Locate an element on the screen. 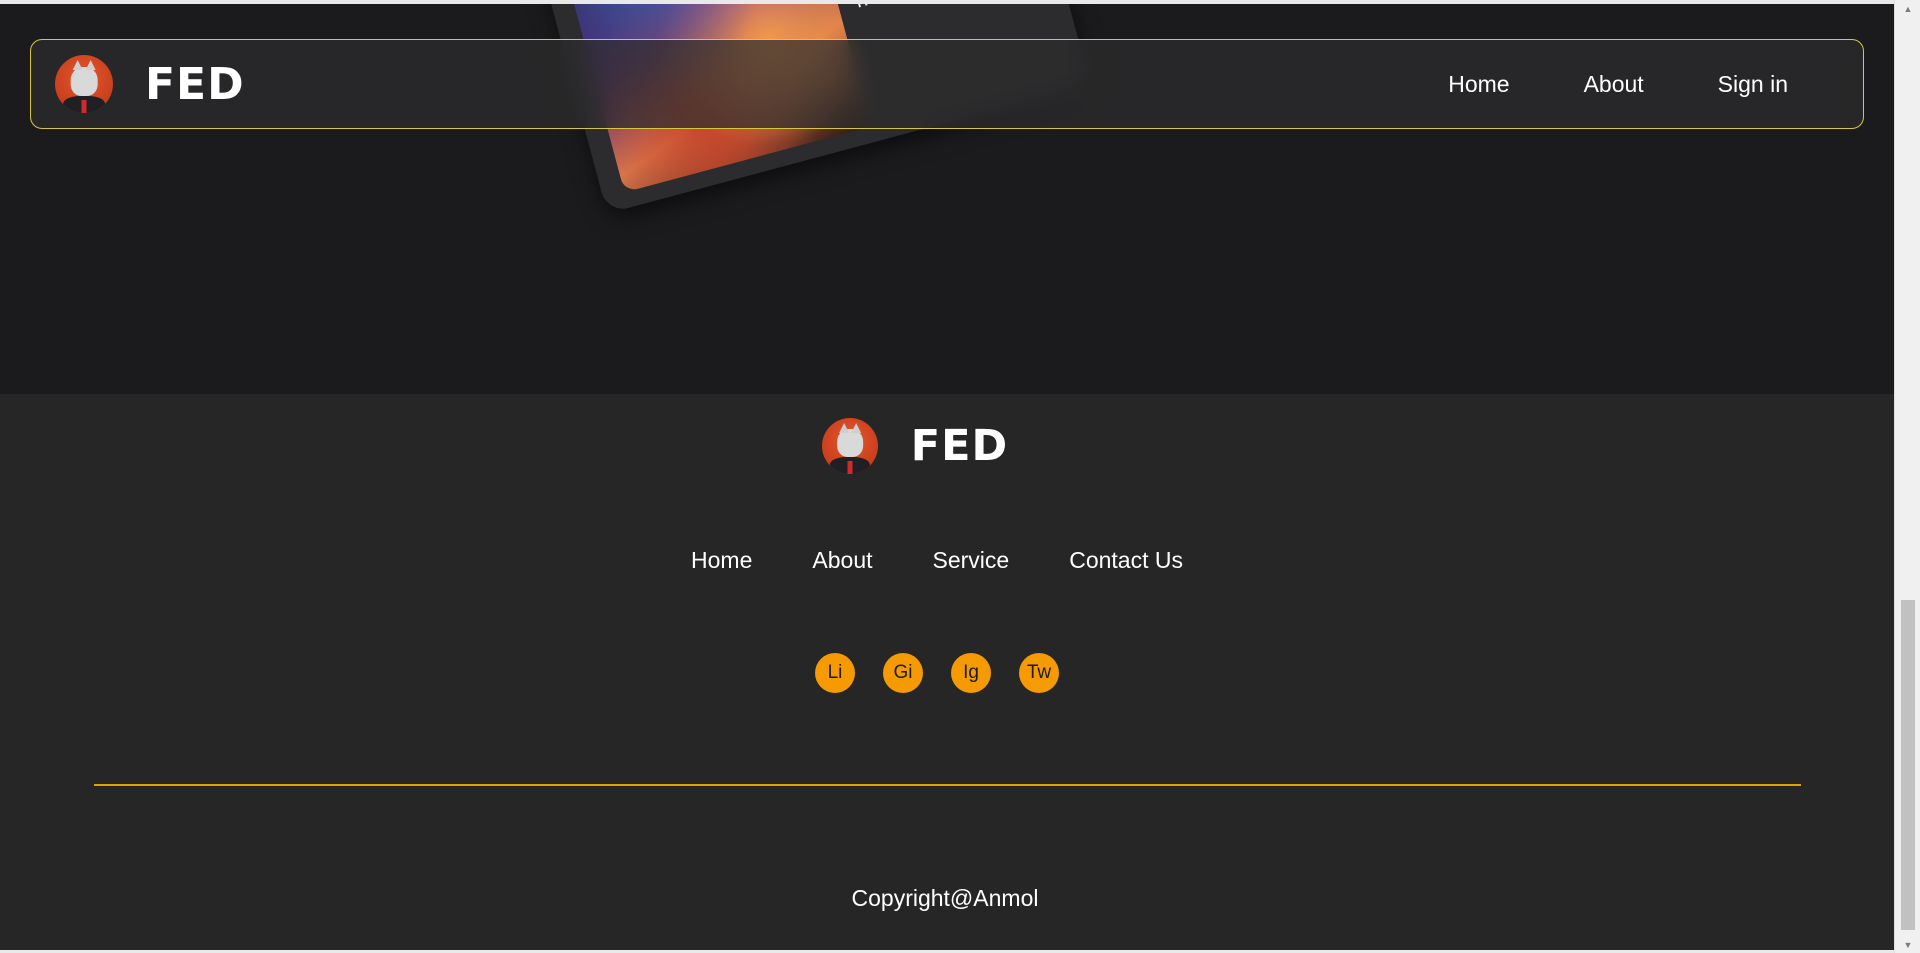 This screenshot has height=953, width=1920. scroll-down-icon: ▼ is located at coordinates (1907, 944).